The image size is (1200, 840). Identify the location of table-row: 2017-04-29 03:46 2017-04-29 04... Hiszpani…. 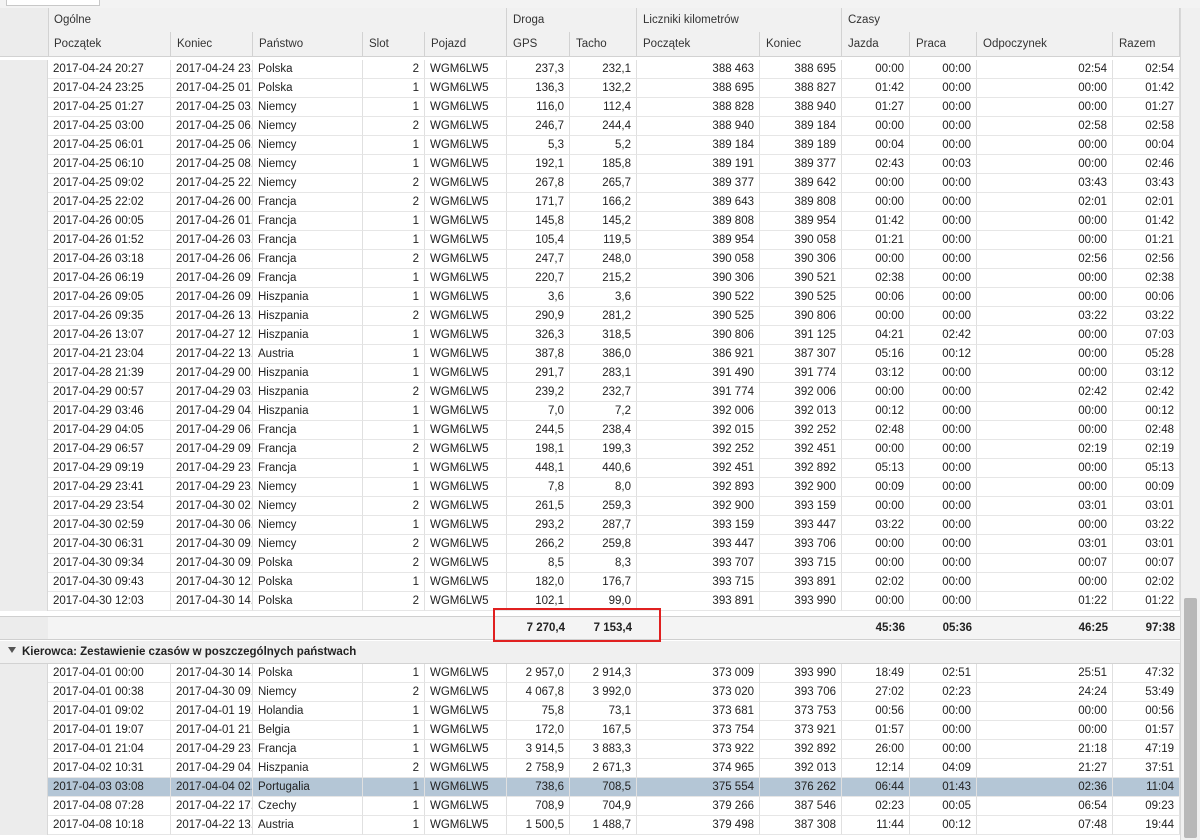
(590, 411).